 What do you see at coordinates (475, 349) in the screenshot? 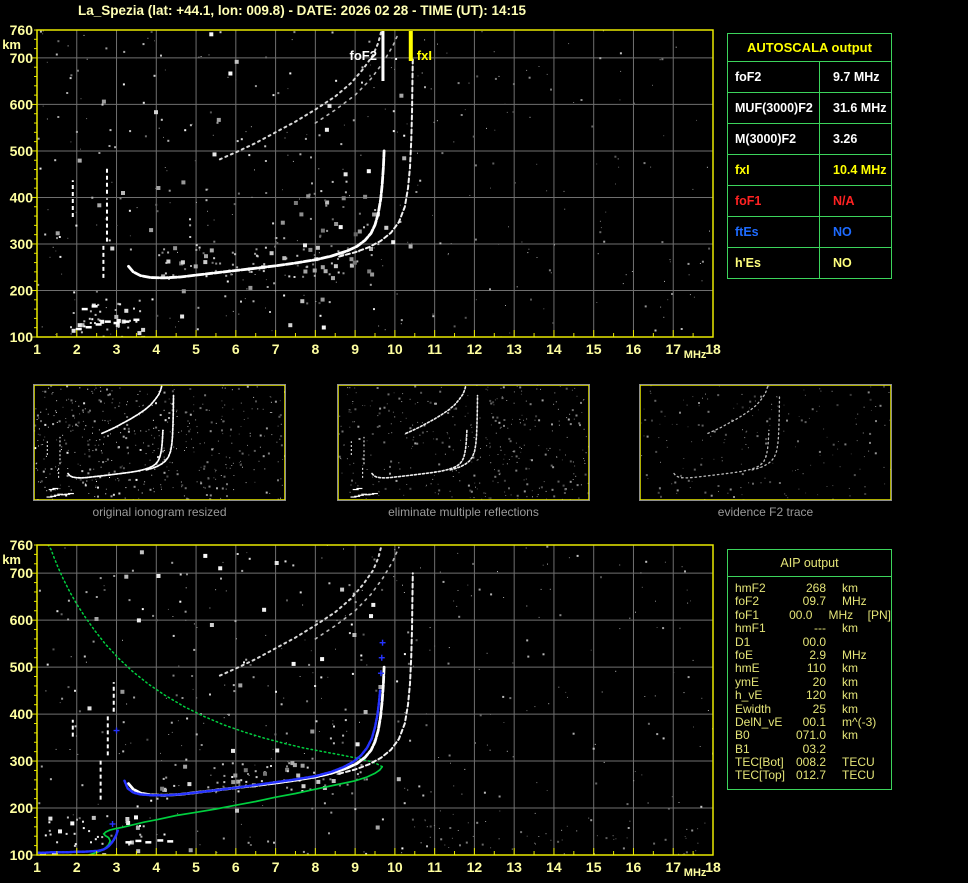
I see `svg-text: 12` at bounding box center [475, 349].